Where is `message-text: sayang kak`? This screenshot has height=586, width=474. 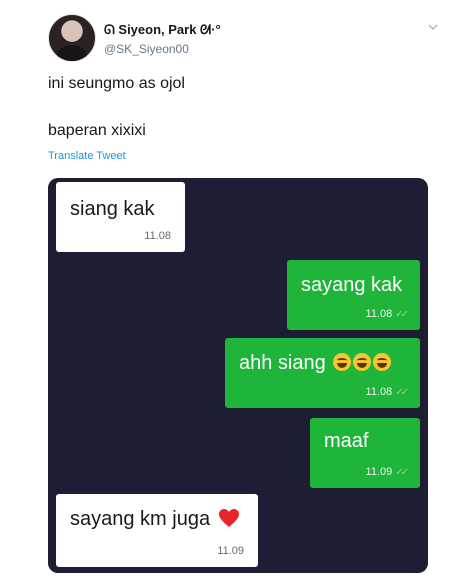 message-text: sayang kak is located at coordinates (352, 285).